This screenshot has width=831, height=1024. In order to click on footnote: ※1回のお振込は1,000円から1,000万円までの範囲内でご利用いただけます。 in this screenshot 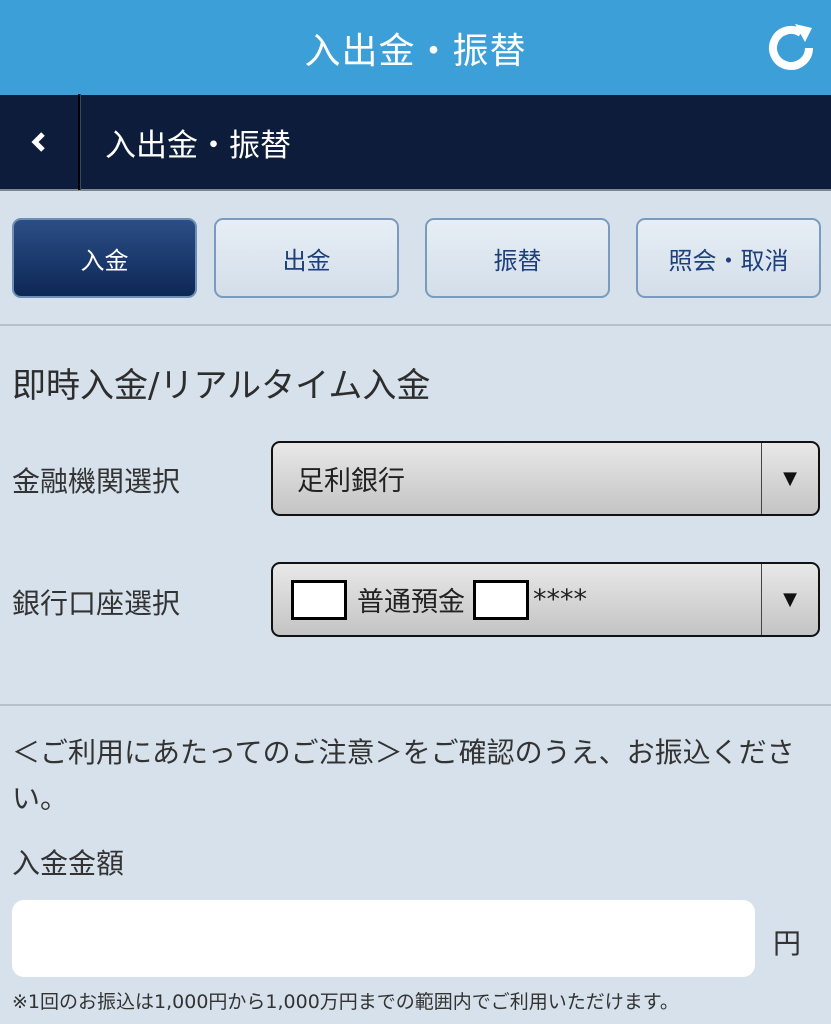, I will do `click(345, 1002)`.